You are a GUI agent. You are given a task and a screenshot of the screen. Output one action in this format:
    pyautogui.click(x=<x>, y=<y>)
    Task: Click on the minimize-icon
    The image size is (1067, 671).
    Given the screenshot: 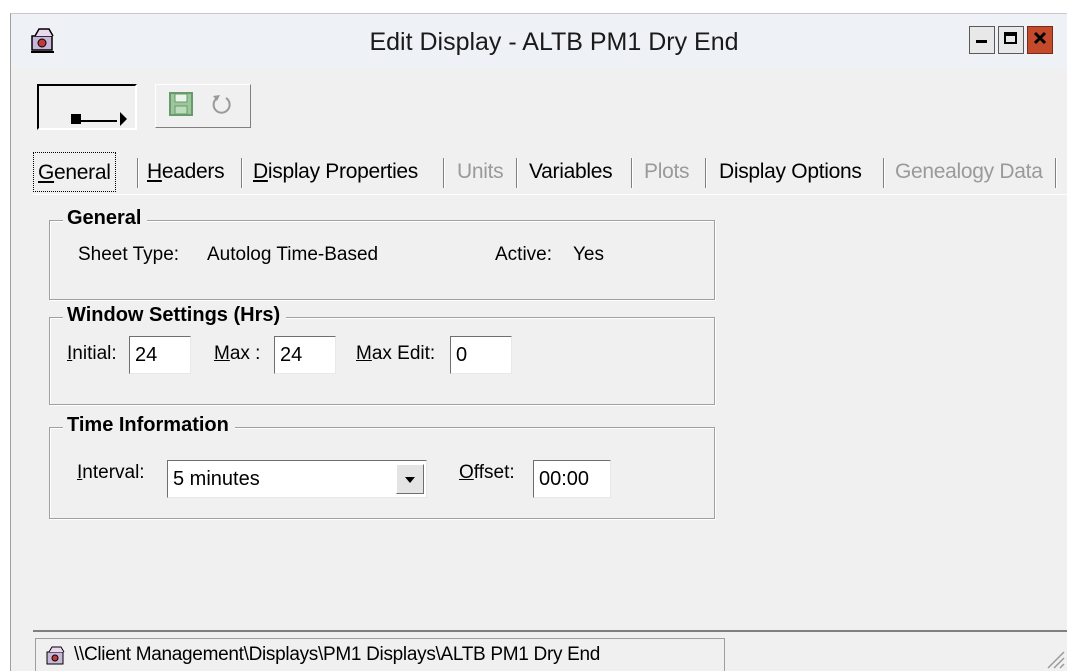 What is the action you would take?
    pyautogui.click(x=982, y=40)
    